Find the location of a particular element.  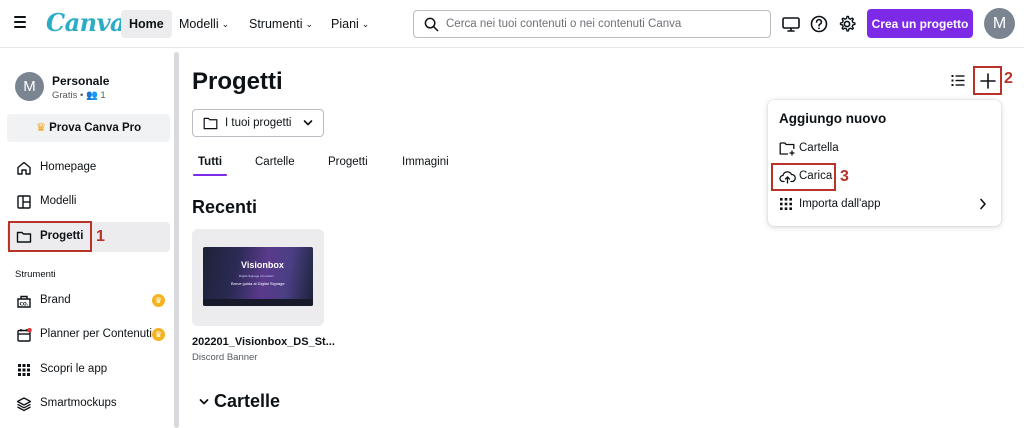

search-box is located at coordinates (592, 24).